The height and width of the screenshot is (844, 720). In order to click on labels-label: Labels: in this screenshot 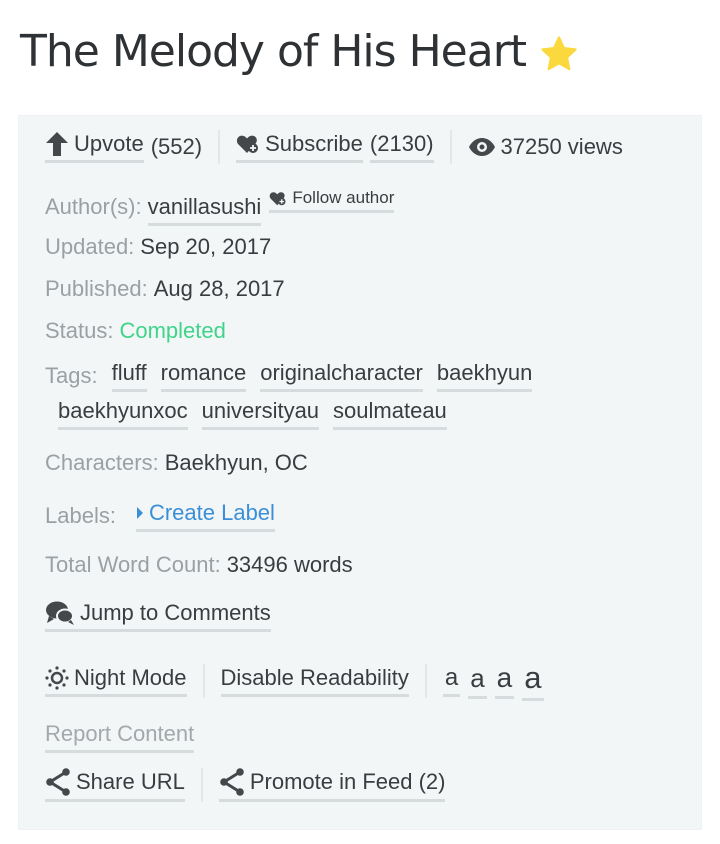, I will do `click(80, 515)`.